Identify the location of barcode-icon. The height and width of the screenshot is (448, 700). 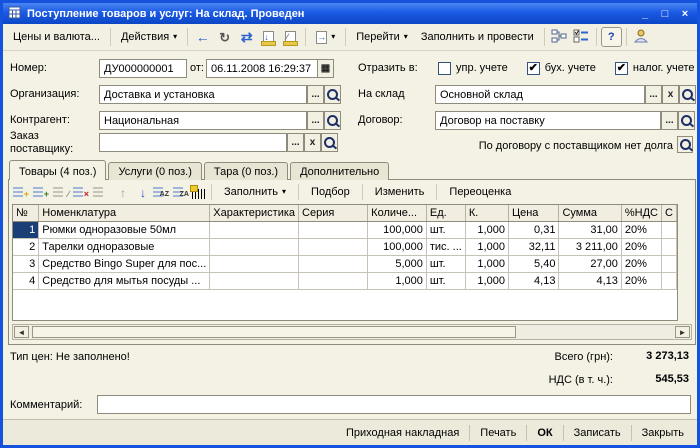
(198, 192).